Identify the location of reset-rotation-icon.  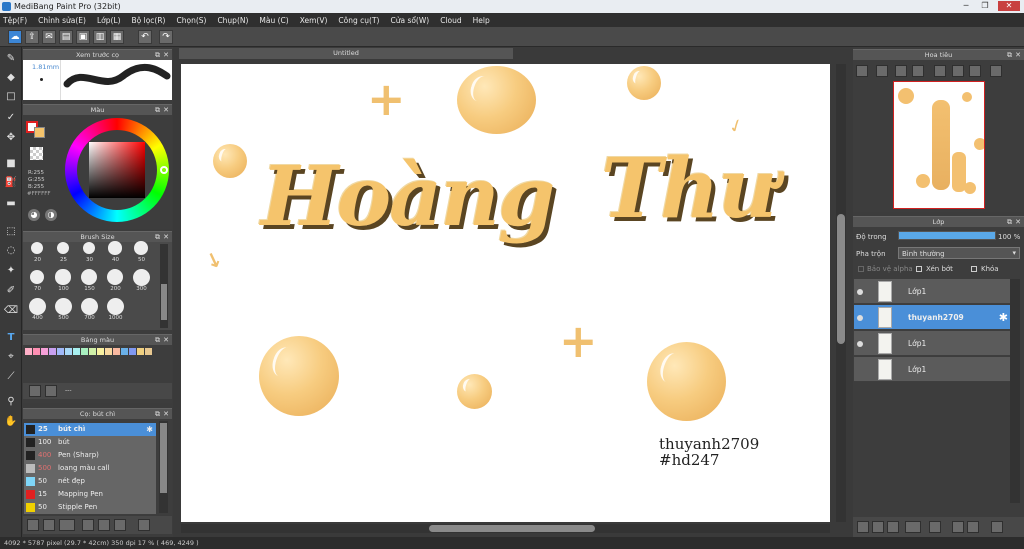
(958, 71).